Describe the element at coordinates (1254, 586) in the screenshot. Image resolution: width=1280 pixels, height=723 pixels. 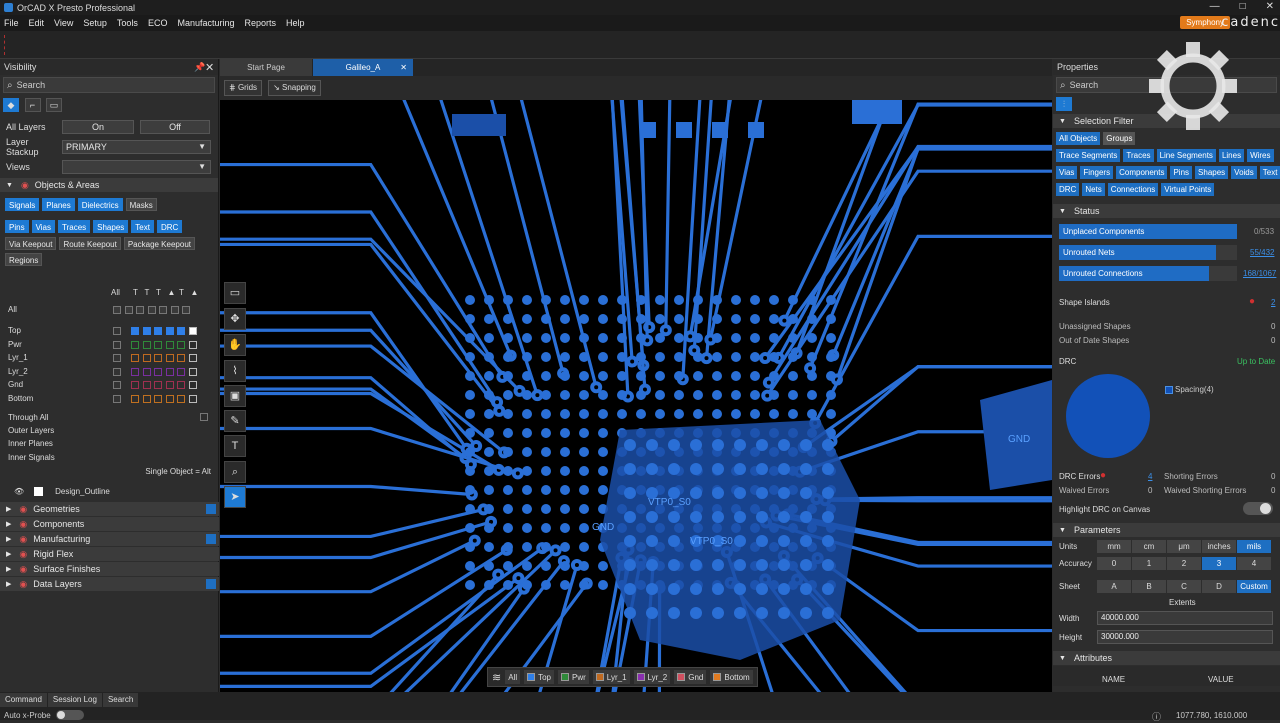
I see `sheet-option-custom: Custom` at that location.